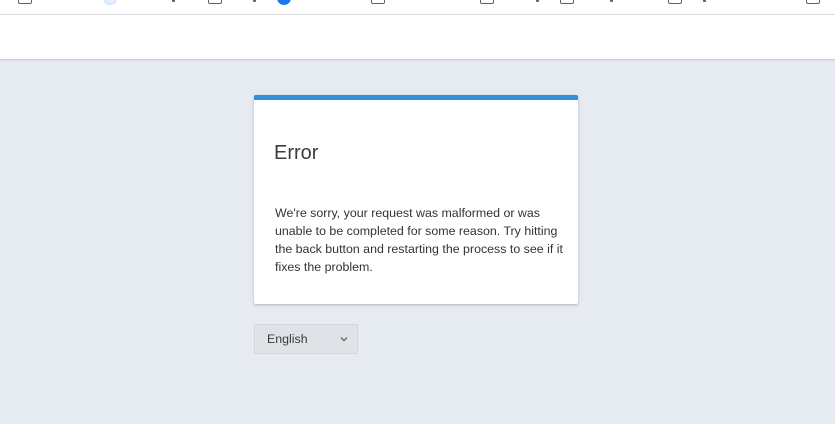 The width and height of the screenshot is (835, 424). I want to click on chevron-down-icon, so click(344, 339).